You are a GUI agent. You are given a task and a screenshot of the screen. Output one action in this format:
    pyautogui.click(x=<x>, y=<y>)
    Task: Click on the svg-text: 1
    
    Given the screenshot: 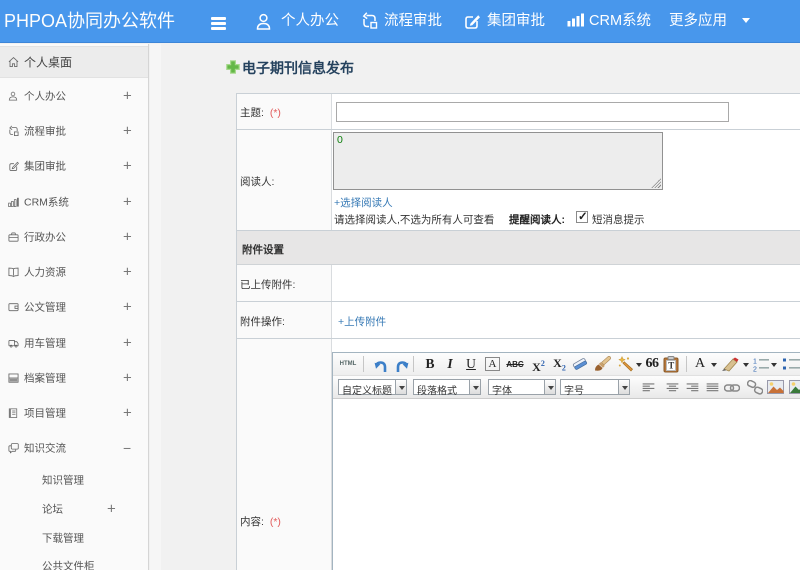 What is the action you would take?
    pyautogui.click(x=755, y=362)
    